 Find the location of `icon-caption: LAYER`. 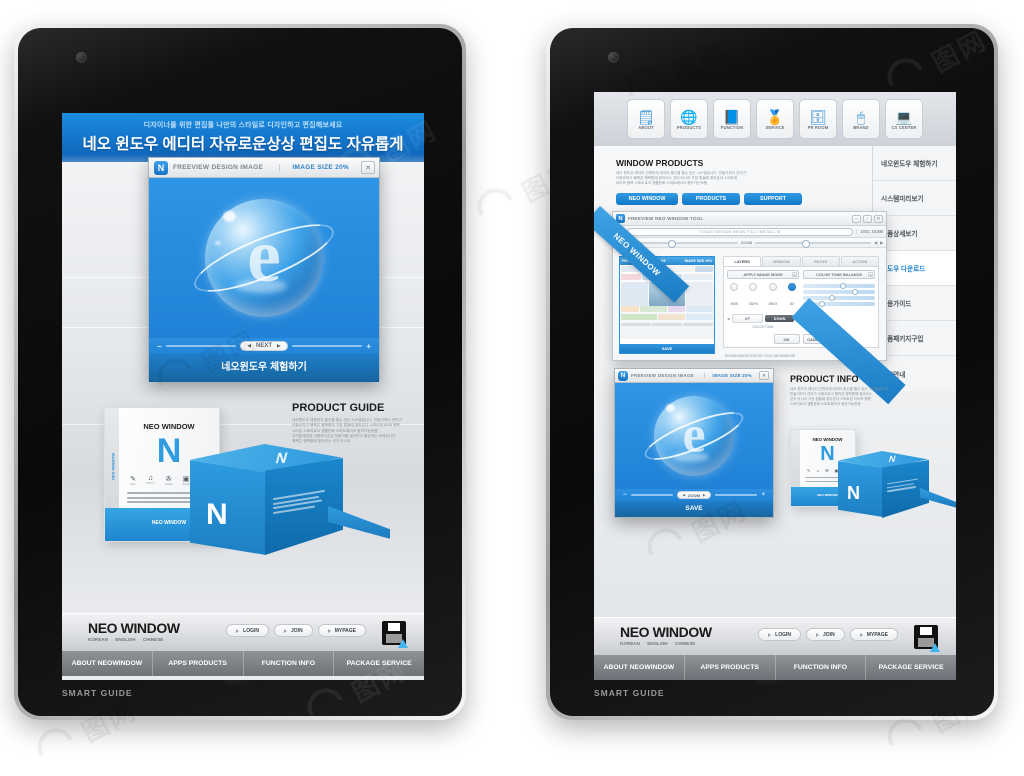

icon-caption: LAYER is located at coordinates (168, 484).